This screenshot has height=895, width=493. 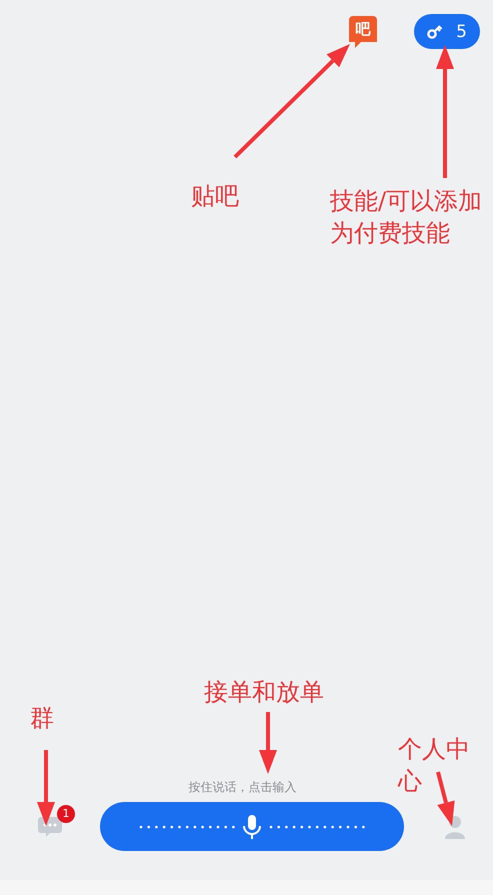 I want to click on voice-input-button, so click(x=252, y=826).